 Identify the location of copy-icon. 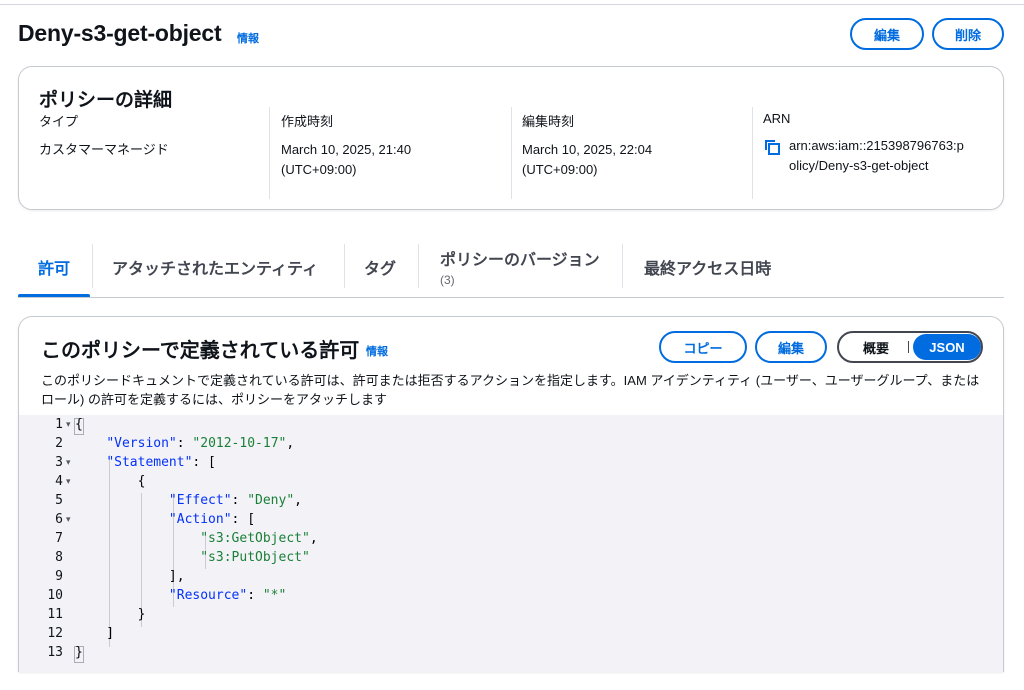
(772, 147).